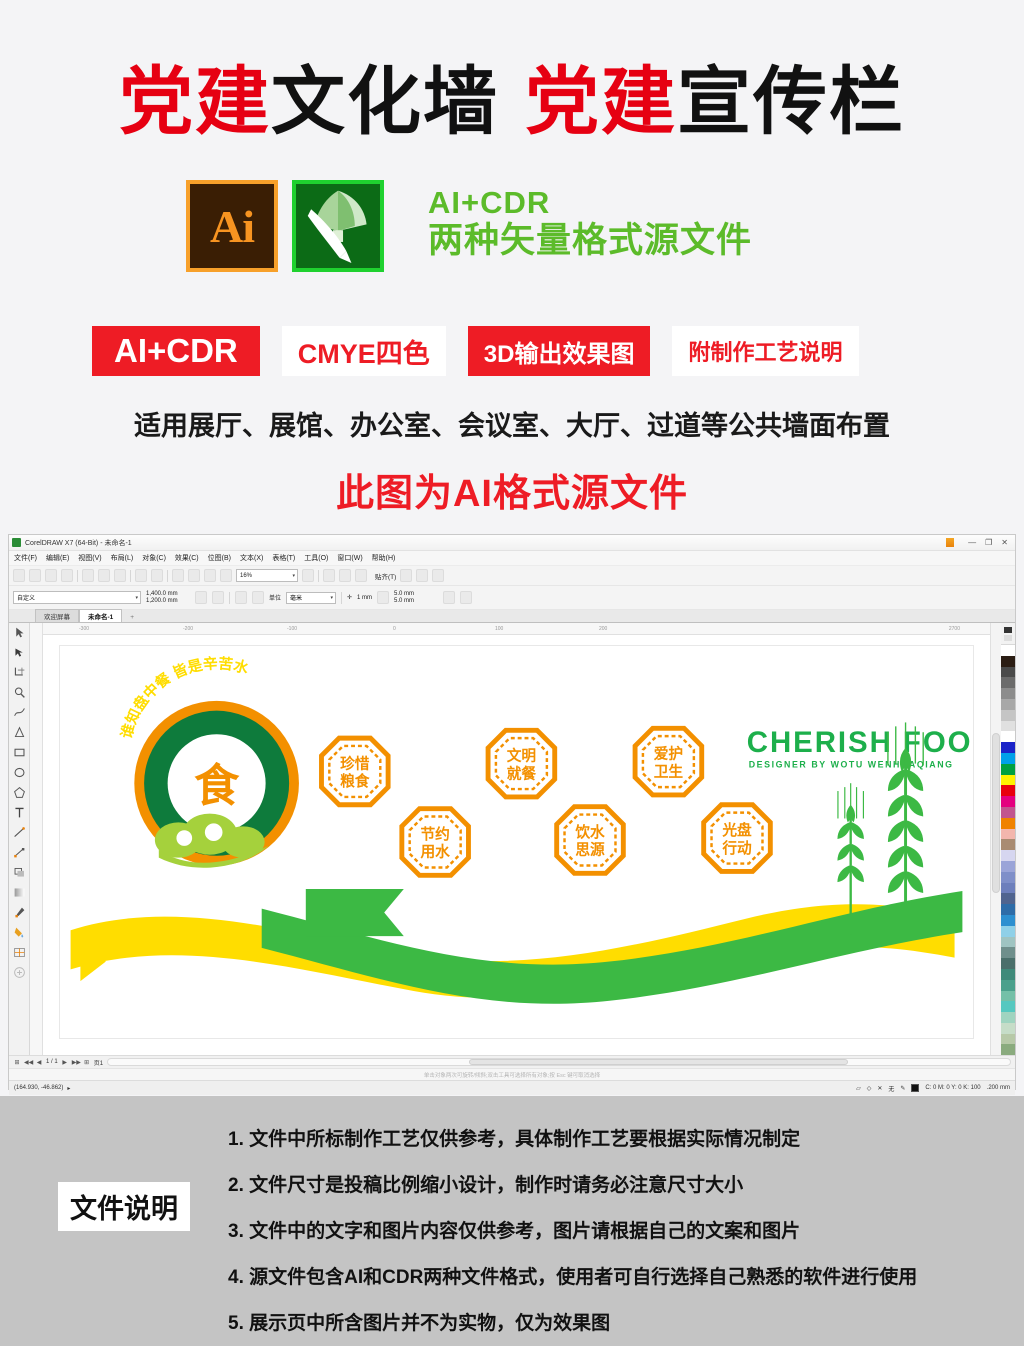 The width and height of the screenshot is (1024, 1346). I want to click on polygon-tool-icon, so click(19, 792).